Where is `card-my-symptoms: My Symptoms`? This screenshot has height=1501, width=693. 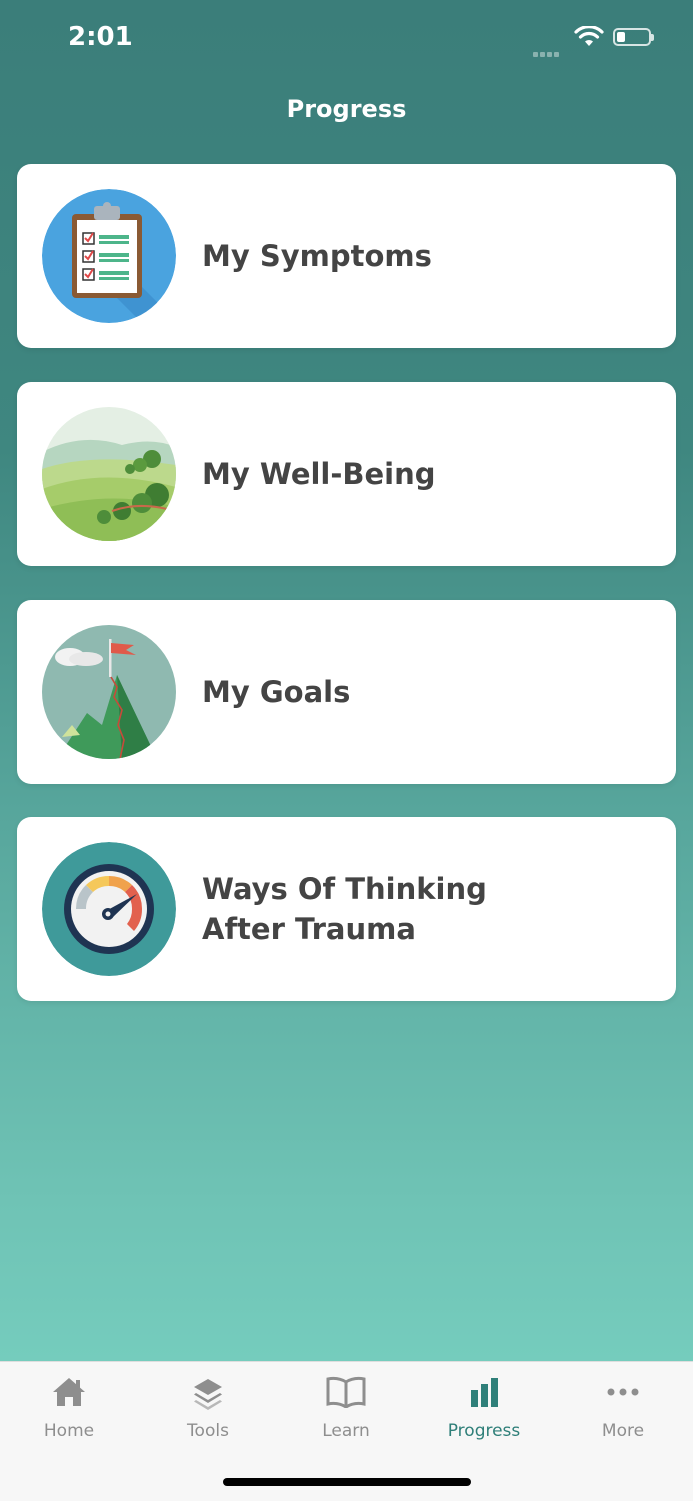
card-my-symptoms: My Symptoms is located at coordinates (346, 256).